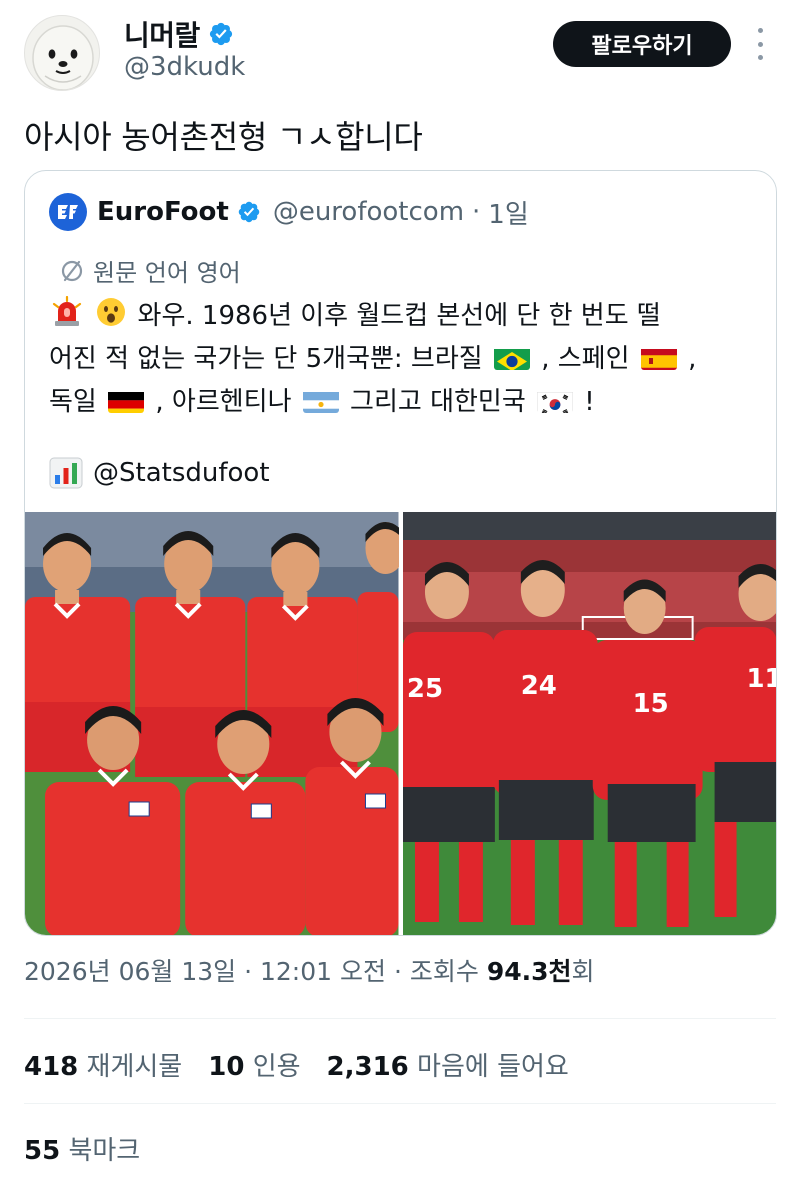  I want to click on quoted-text-segment: 어진 적 없는 국가는 단 5개국뿐: 브라질, so click(266, 359).